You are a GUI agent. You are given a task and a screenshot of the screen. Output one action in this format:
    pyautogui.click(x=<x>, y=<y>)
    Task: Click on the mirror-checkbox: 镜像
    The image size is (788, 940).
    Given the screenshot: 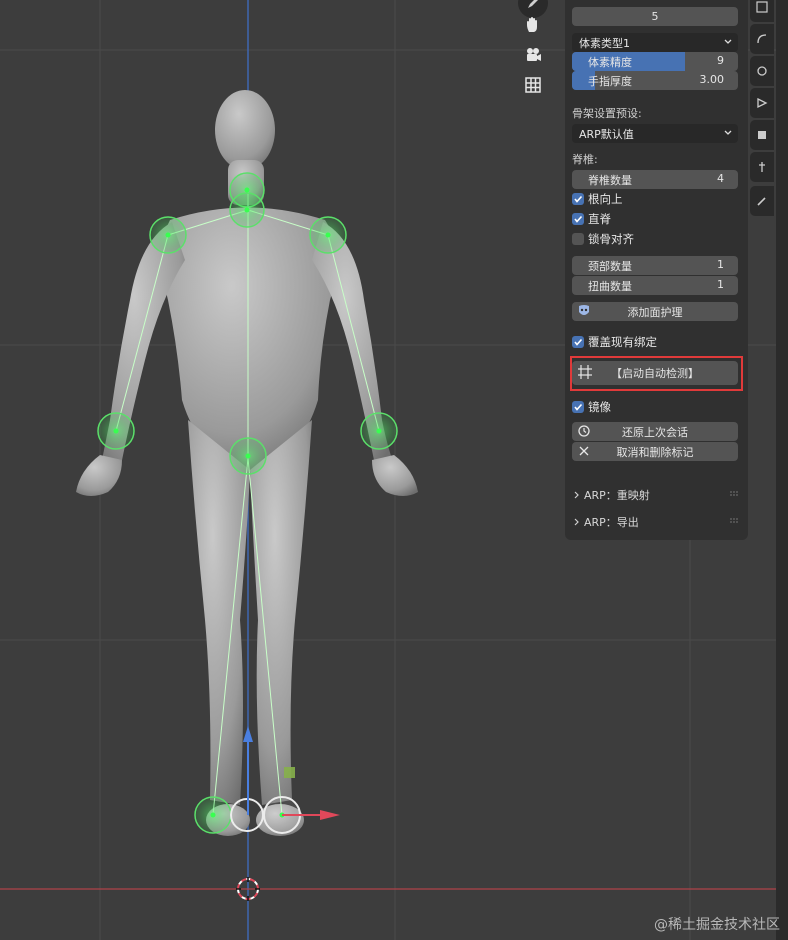 What is the action you would take?
    pyautogui.click(x=591, y=407)
    